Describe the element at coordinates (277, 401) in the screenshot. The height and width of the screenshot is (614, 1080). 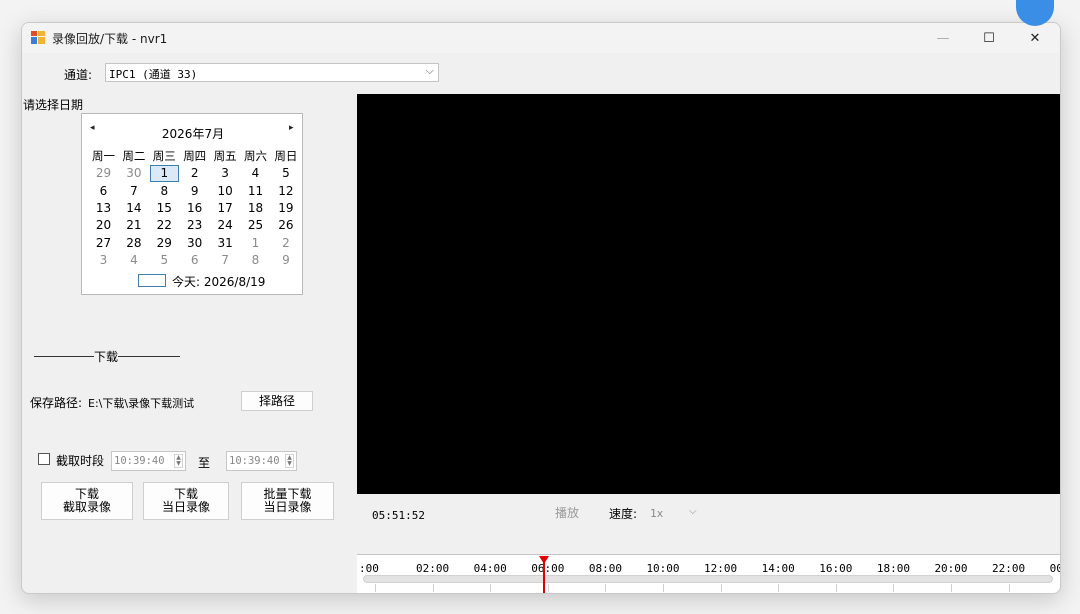
I see `choose-path-button: 择路径` at that location.